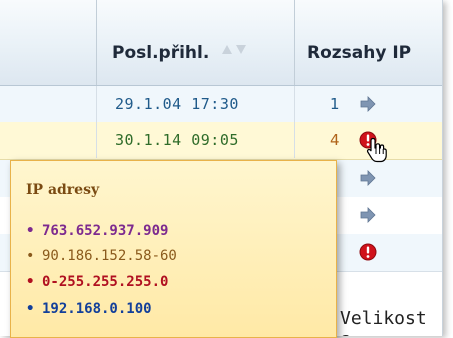 The image size is (453, 338). What do you see at coordinates (63, 190) in the screenshot?
I see `tooltip-title: IP adresy` at bounding box center [63, 190].